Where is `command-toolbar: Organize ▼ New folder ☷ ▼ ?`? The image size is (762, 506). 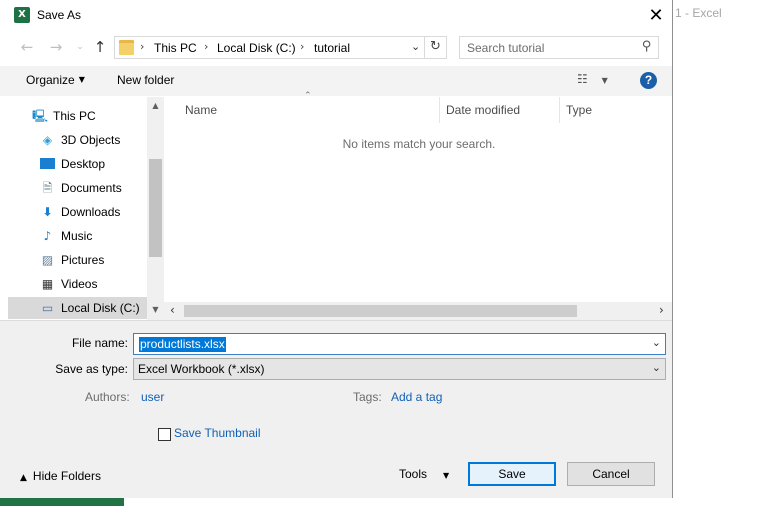
command-toolbar: Organize ▼ New folder ☷ ▼ ? is located at coordinates (336, 81).